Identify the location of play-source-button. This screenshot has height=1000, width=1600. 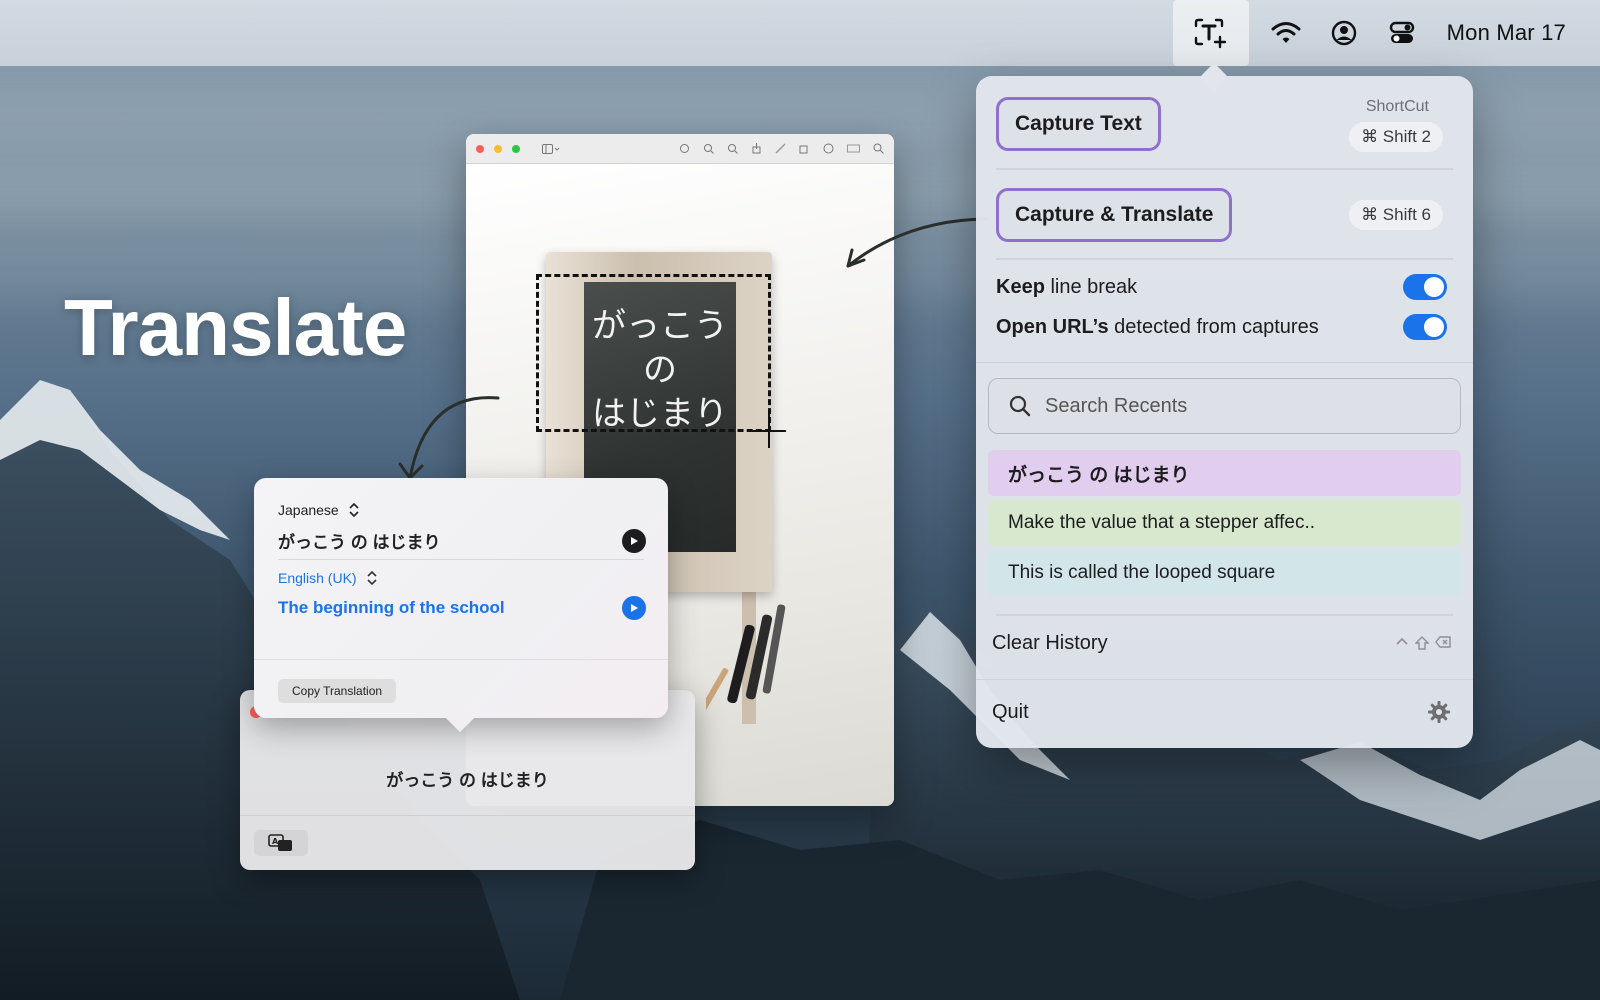
(634, 540).